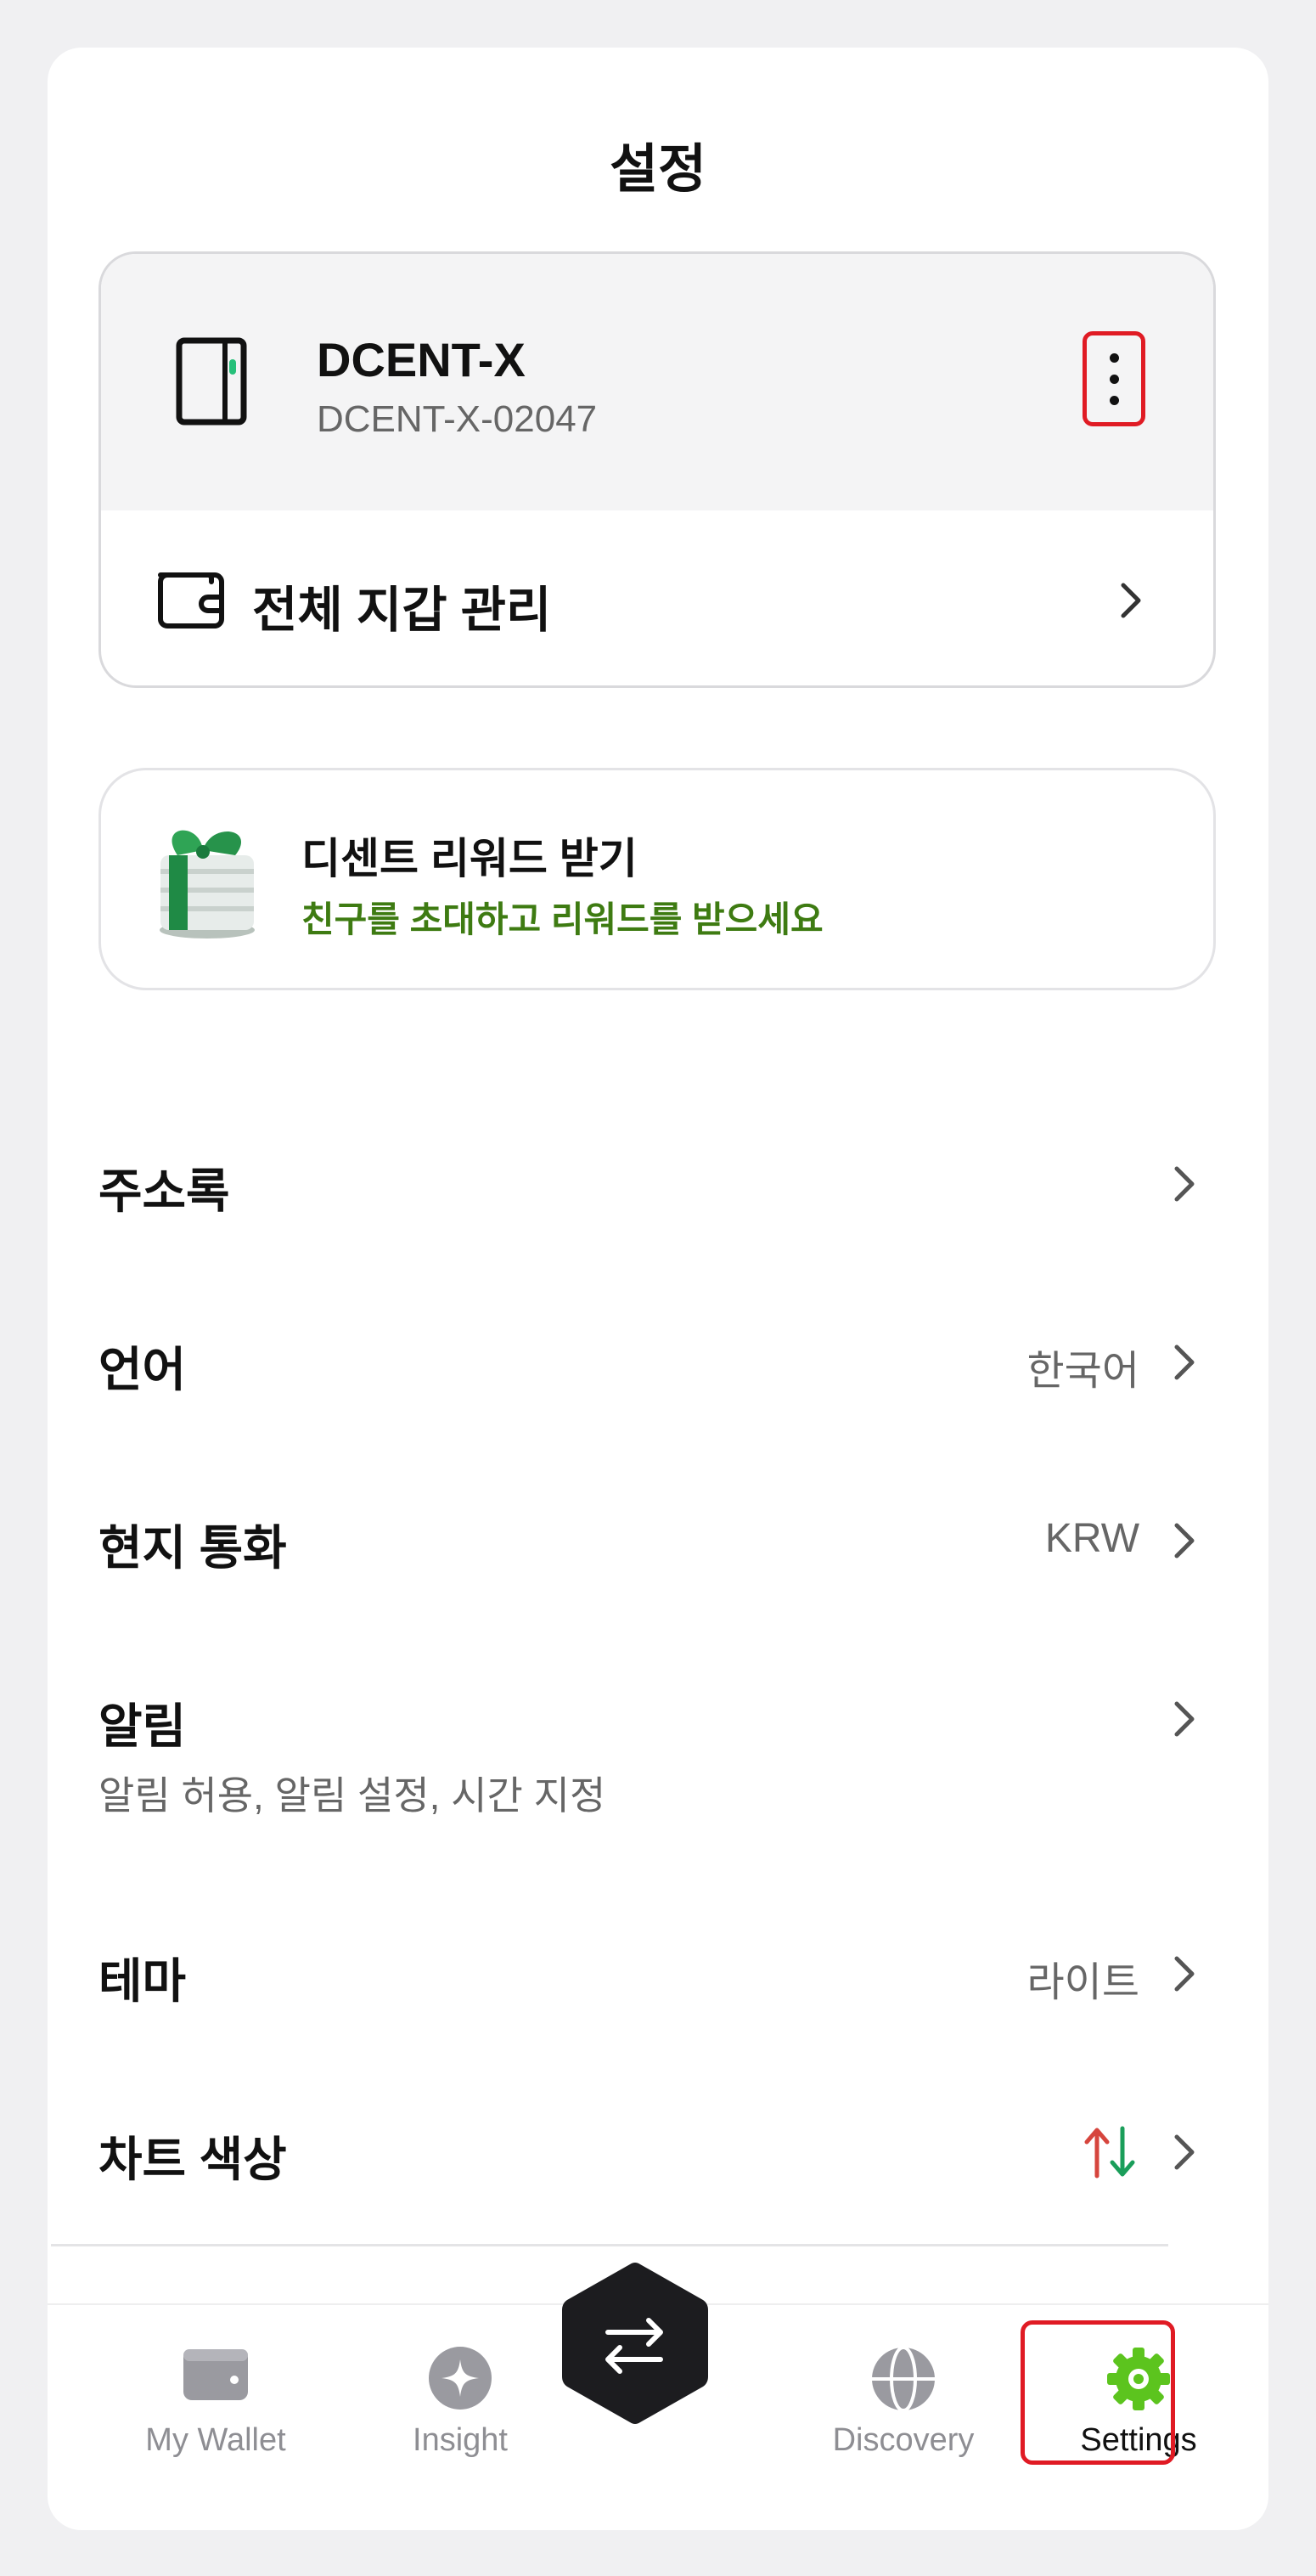 The height and width of the screenshot is (2576, 1316). Describe the element at coordinates (142, 1726) in the screenshot. I see `notifications-label: 알림` at that location.